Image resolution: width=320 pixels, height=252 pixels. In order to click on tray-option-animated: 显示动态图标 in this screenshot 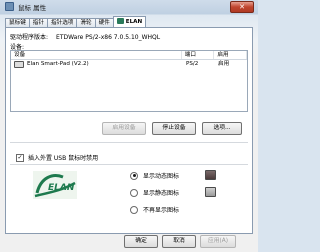, I will do `click(154, 175)`.